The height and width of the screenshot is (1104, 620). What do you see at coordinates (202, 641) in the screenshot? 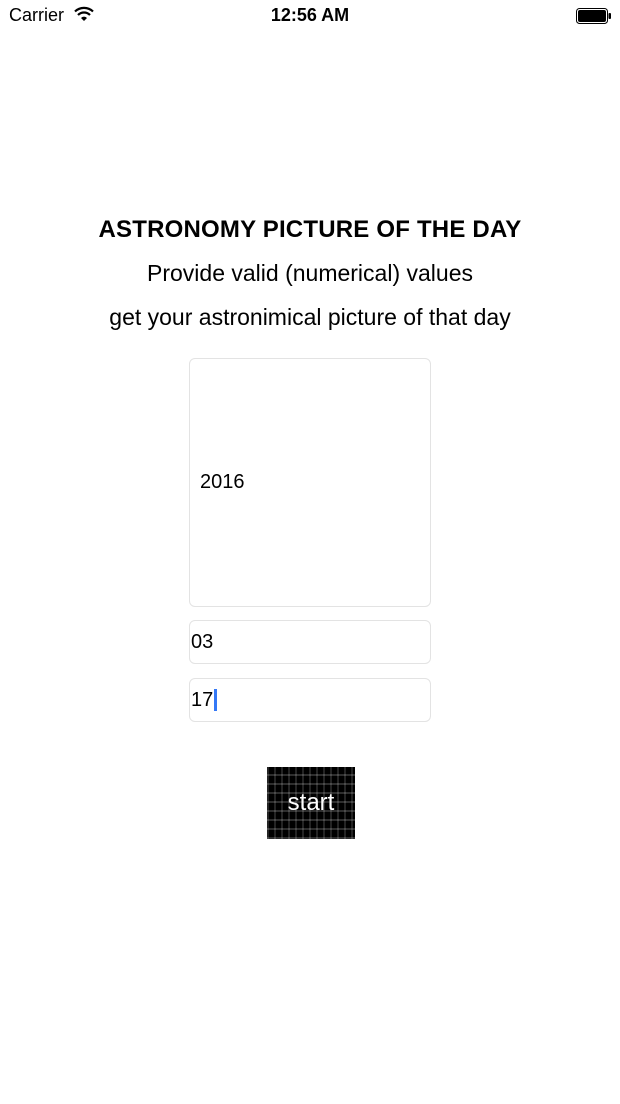
I see `month-value: 03` at bounding box center [202, 641].